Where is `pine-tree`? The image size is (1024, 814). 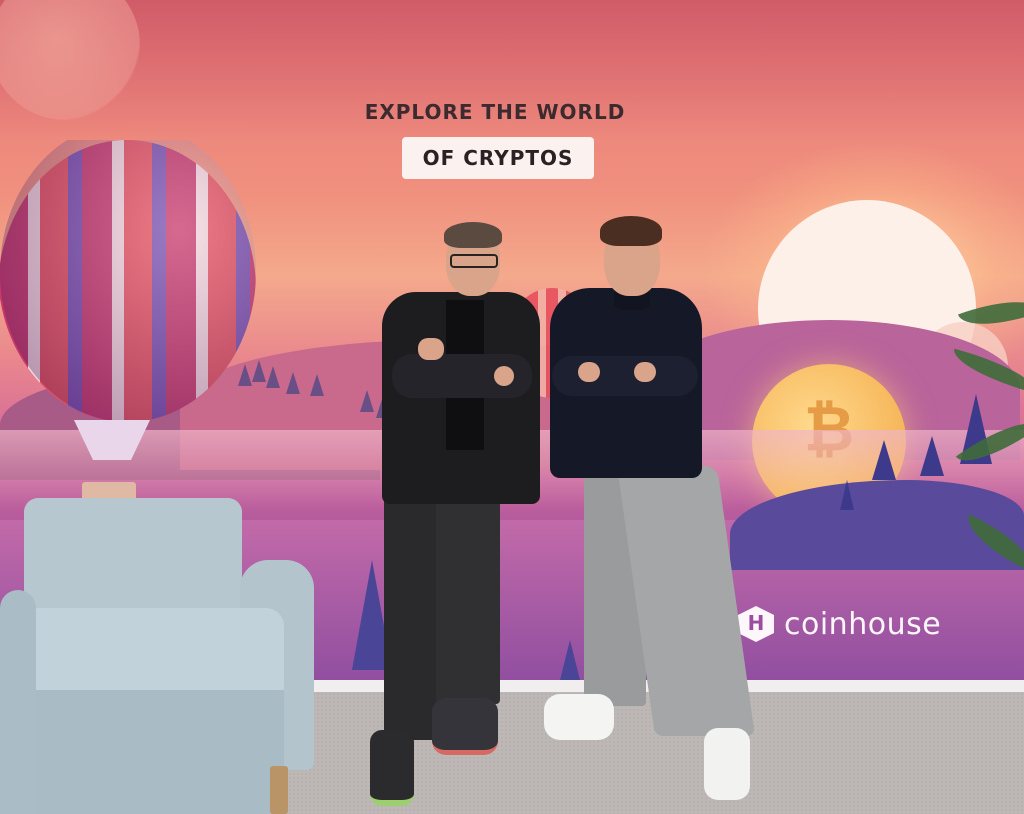 pine-tree is located at coordinates (570, 660).